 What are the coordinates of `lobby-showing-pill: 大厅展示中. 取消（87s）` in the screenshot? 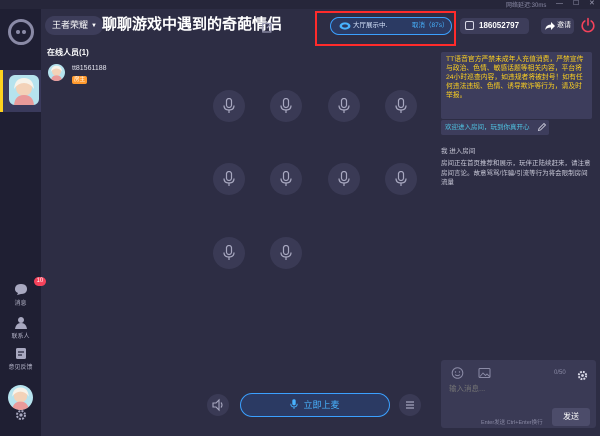 It's located at (391, 26).